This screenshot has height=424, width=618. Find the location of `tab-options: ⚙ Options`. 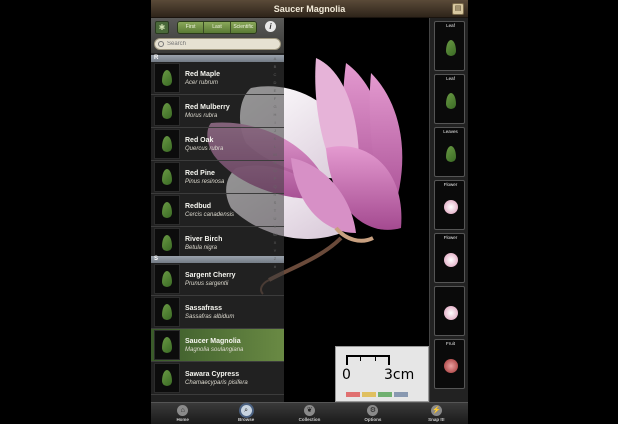

tab-options: ⚙ Options is located at coordinates (372, 413).